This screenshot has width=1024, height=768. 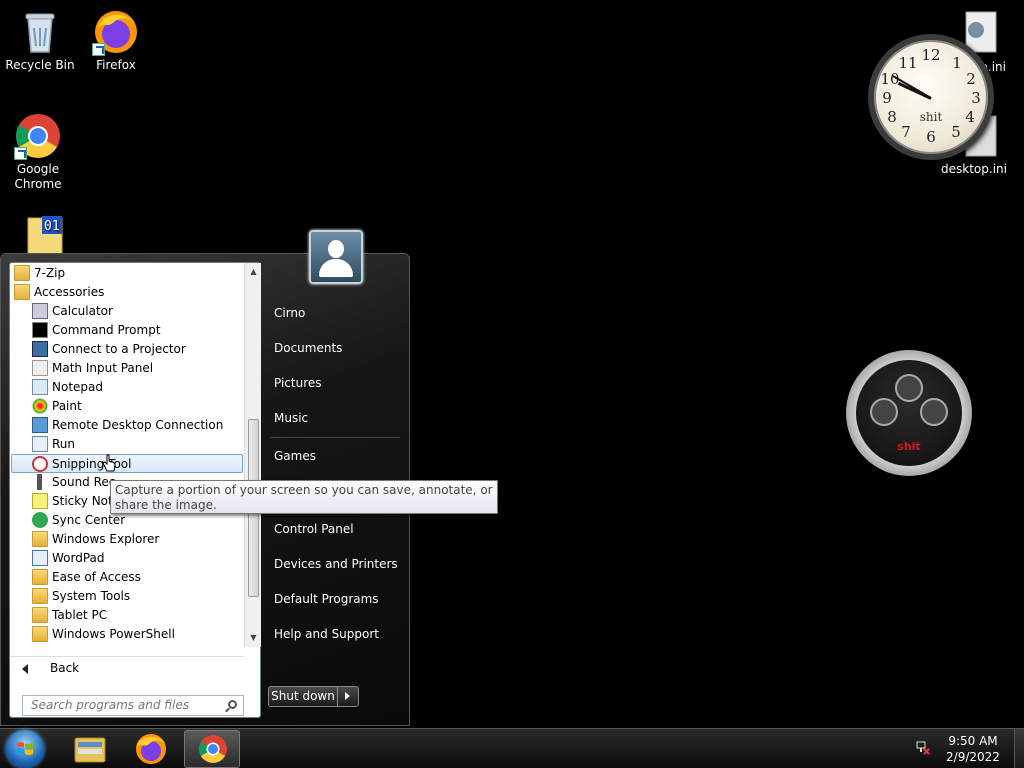 What do you see at coordinates (308, 348) in the screenshot?
I see `start-item-documents: Documents` at bounding box center [308, 348].